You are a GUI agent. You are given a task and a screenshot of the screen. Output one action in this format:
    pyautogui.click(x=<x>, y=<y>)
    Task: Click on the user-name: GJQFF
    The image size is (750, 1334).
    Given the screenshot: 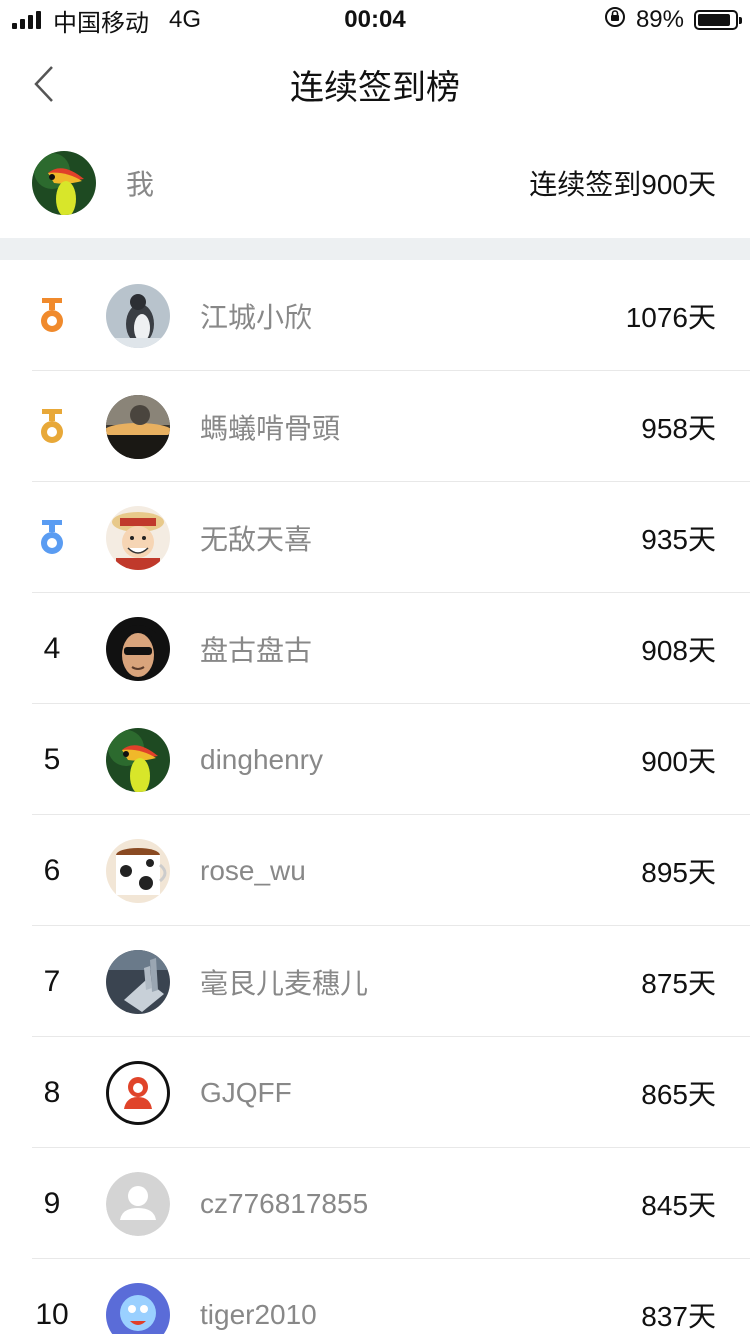 What is the action you would take?
    pyautogui.click(x=246, y=1092)
    